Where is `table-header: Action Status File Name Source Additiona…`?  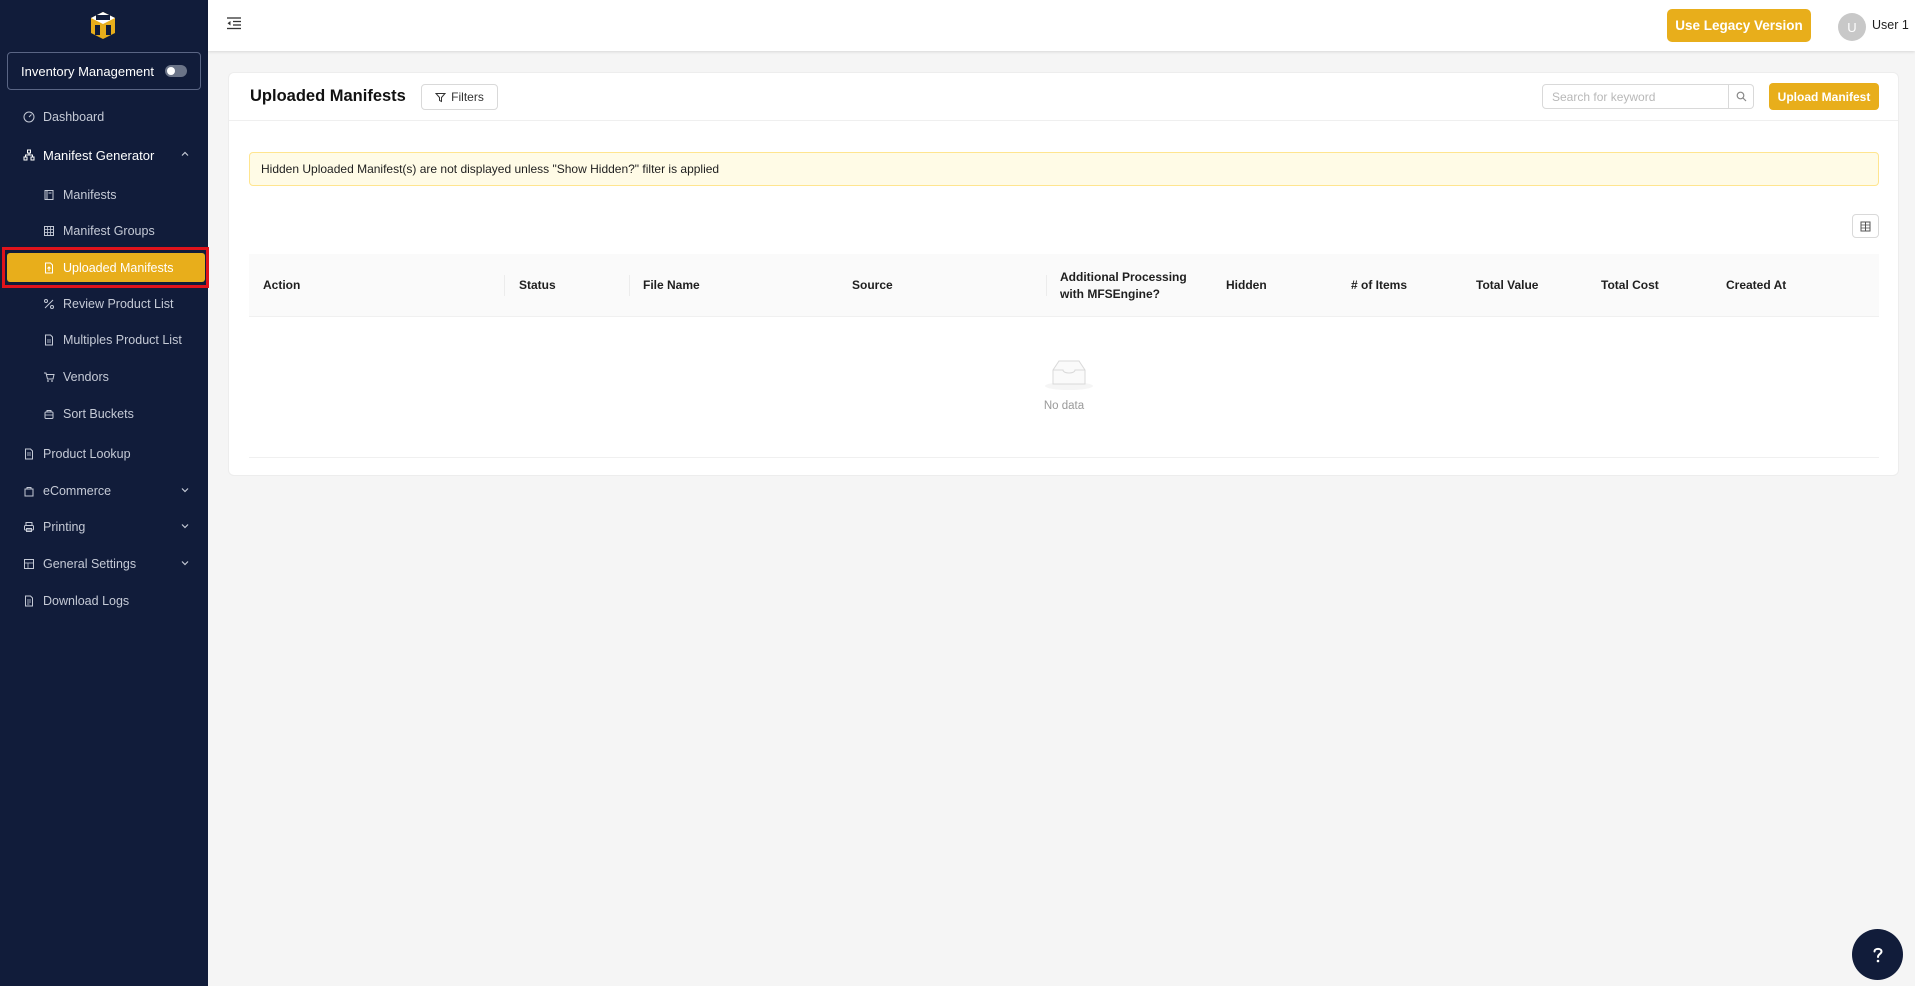 table-header: Action Status File Name Source Additiona… is located at coordinates (1064, 285).